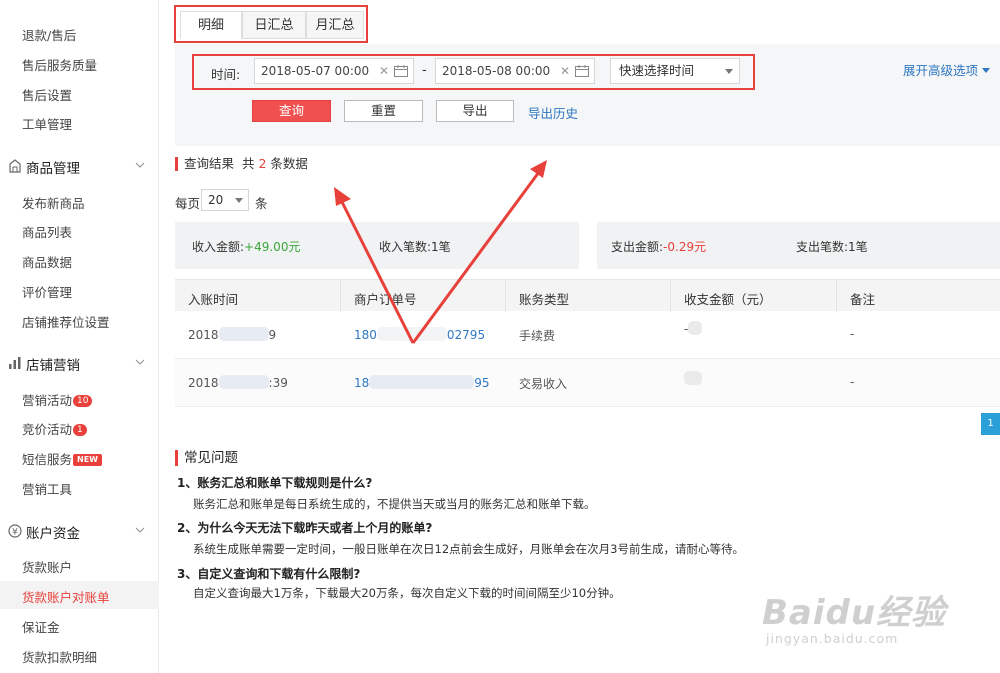 The width and height of the screenshot is (1000, 673). I want to click on sidebar-item-publish-product: 发布新商品, so click(53, 202).